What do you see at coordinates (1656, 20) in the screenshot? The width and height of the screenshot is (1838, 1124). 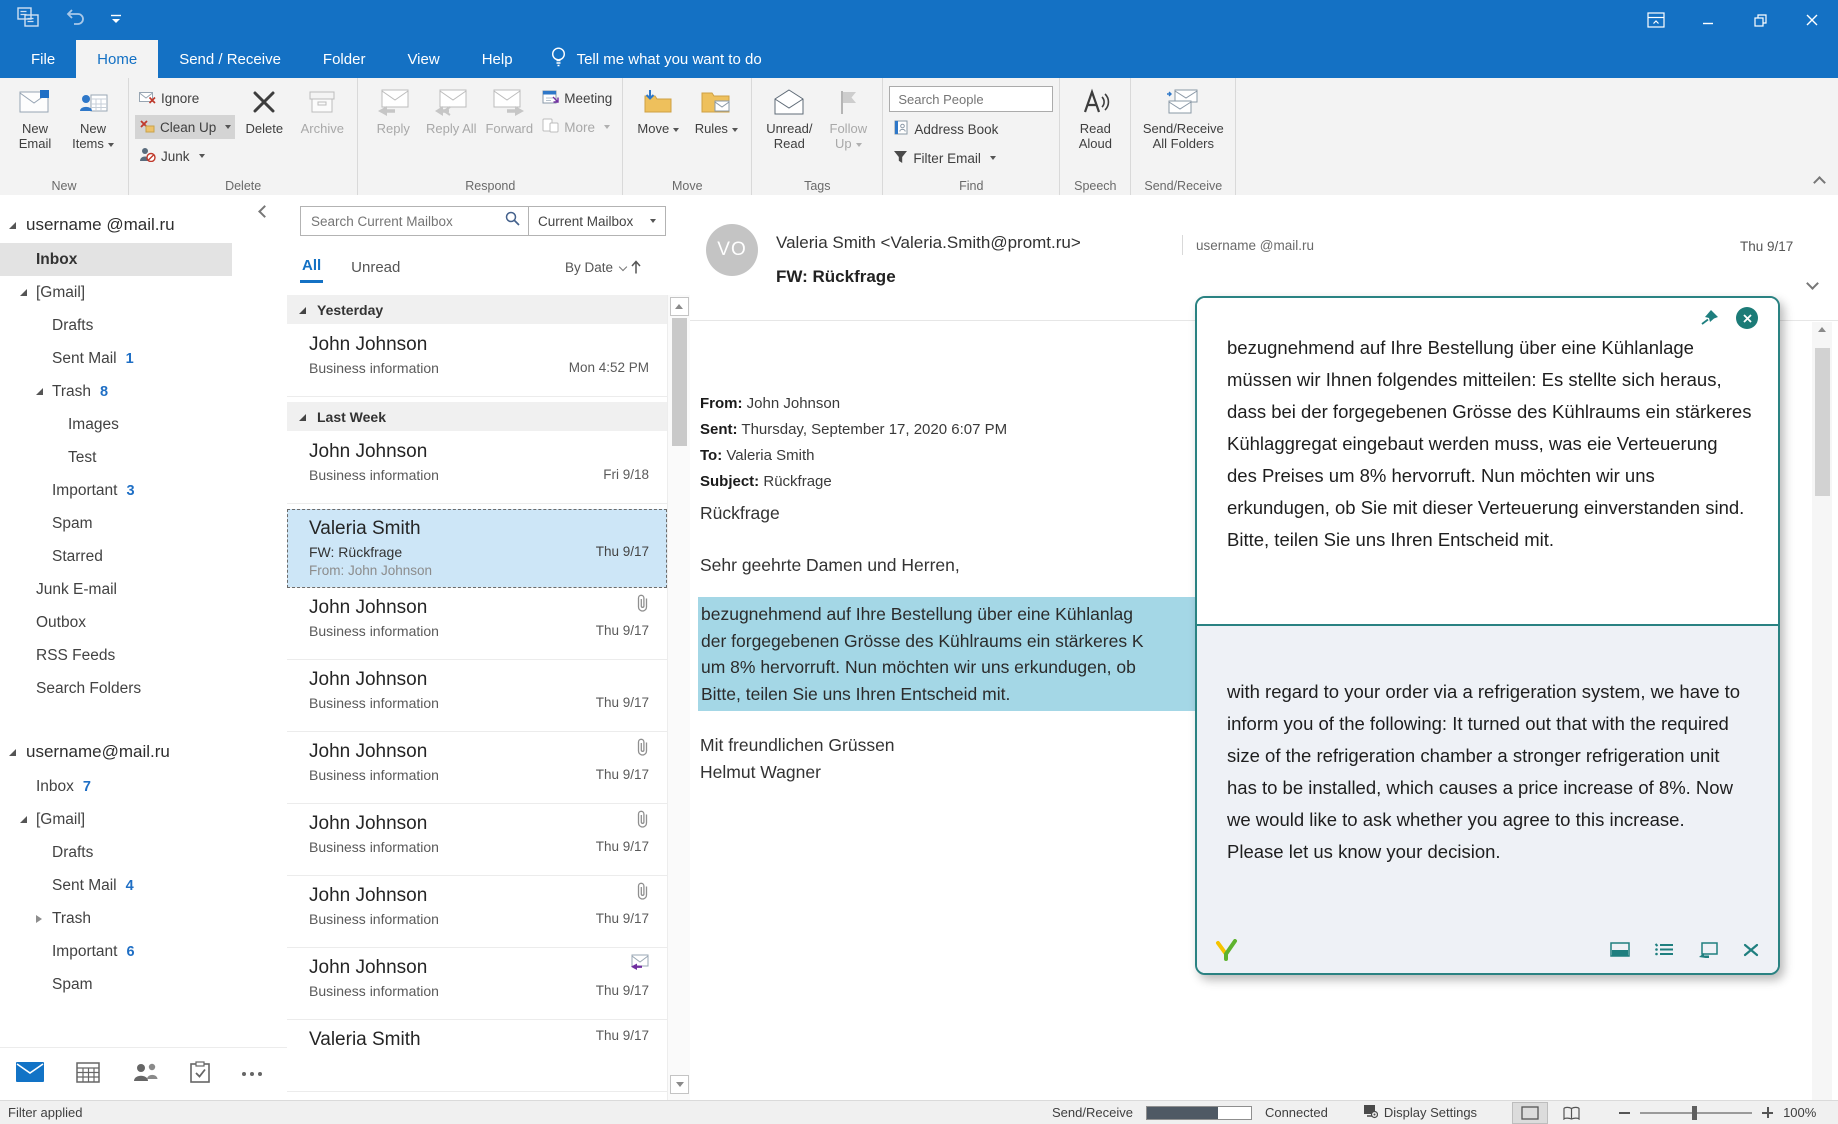 I see `ribbon-display-options-button` at bounding box center [1656, 20].